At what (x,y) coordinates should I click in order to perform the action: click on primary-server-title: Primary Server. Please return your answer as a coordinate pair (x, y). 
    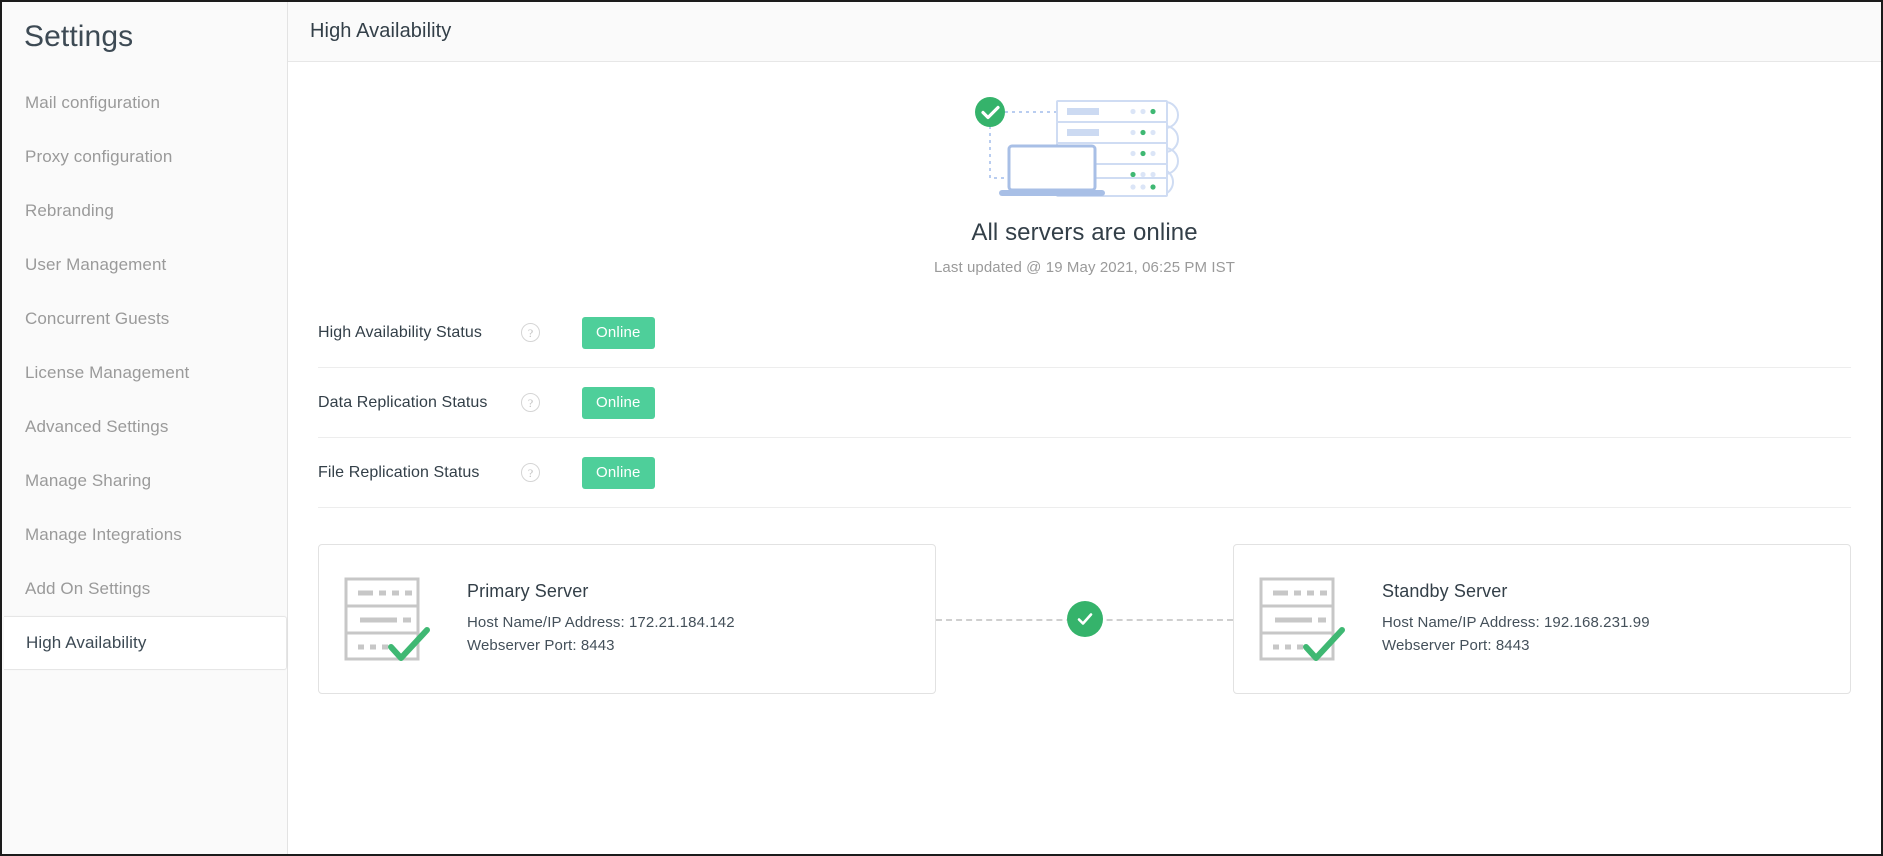
    Looking at the image, I should click on (528, 590).